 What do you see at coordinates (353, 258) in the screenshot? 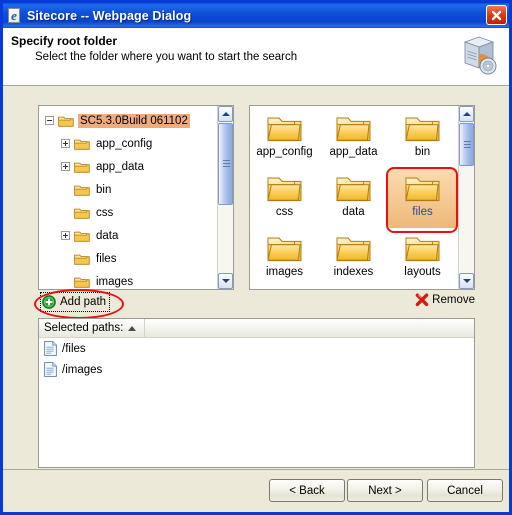
I see `folder-grid-item-indexes: indexes` at bounding box center [353, 258].